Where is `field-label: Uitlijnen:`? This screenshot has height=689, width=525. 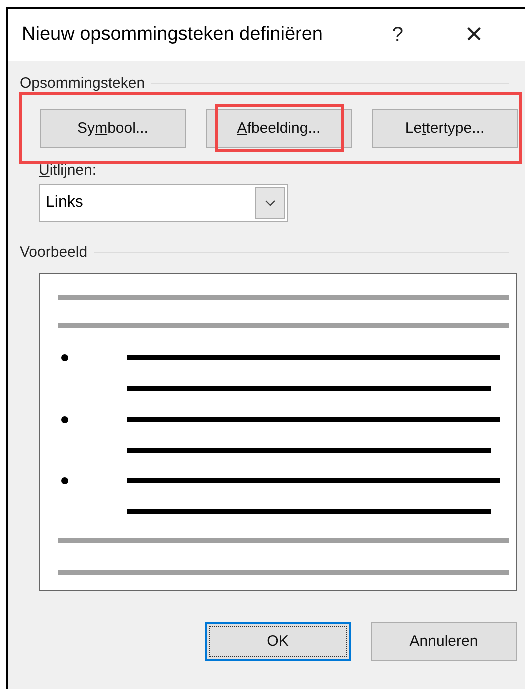 field-label: Uitlijnen: is located at coordinates (68, 170).